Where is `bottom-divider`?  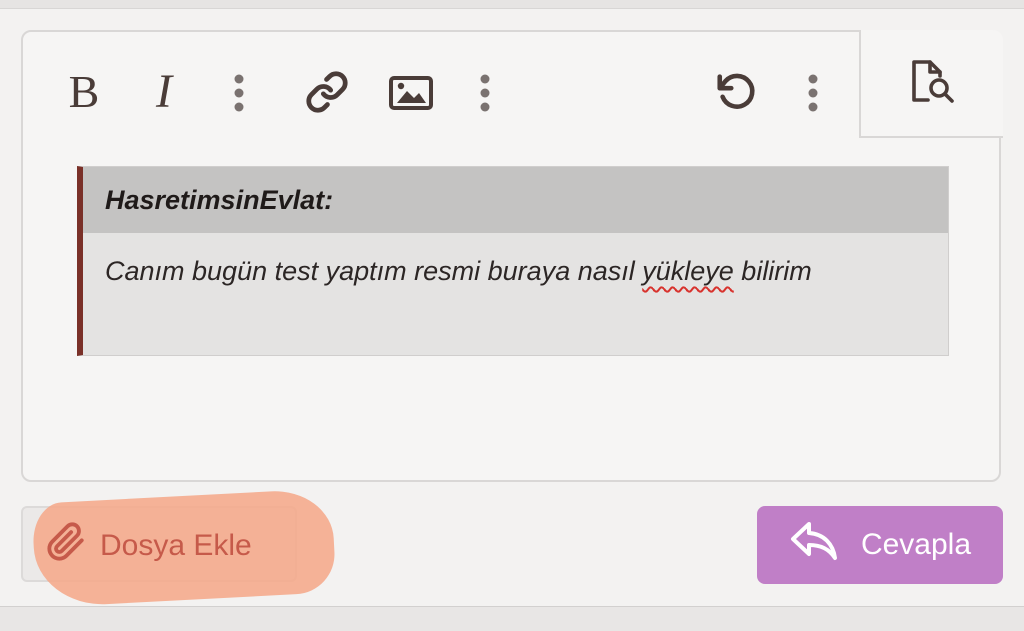 bottom-divider is located at coordinates (512, 618).